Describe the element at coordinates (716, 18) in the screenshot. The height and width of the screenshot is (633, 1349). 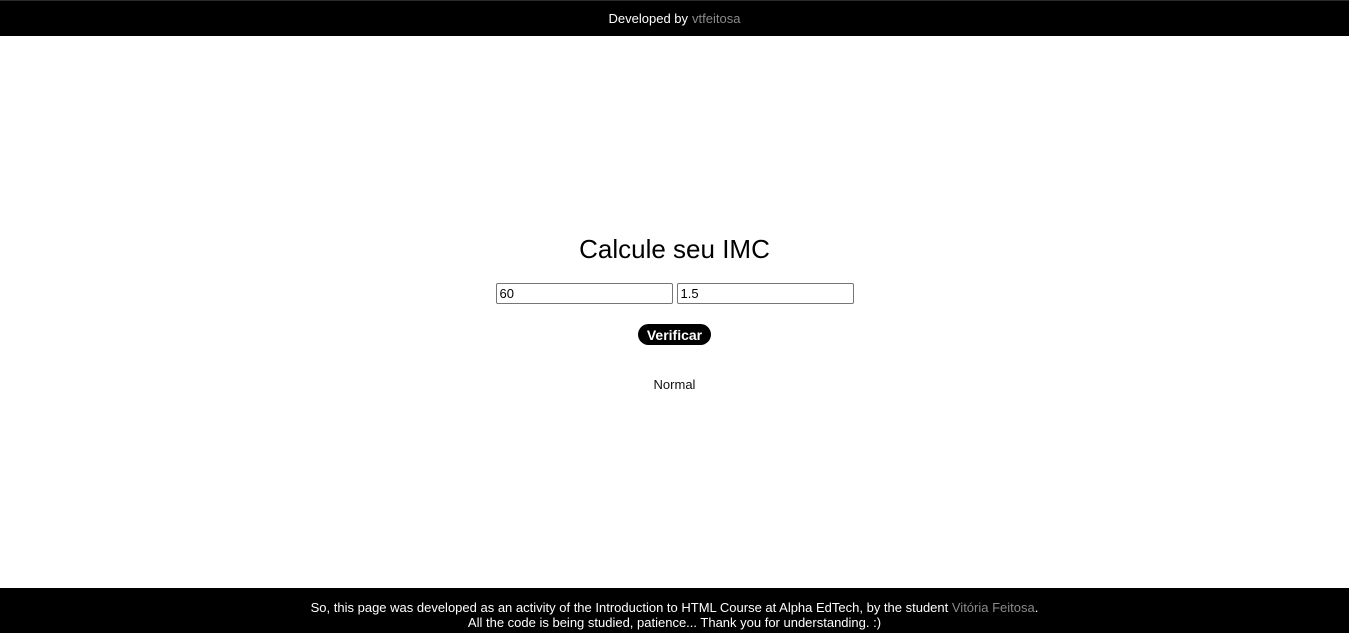
I see `author-link: vtfeitosa` at that location.